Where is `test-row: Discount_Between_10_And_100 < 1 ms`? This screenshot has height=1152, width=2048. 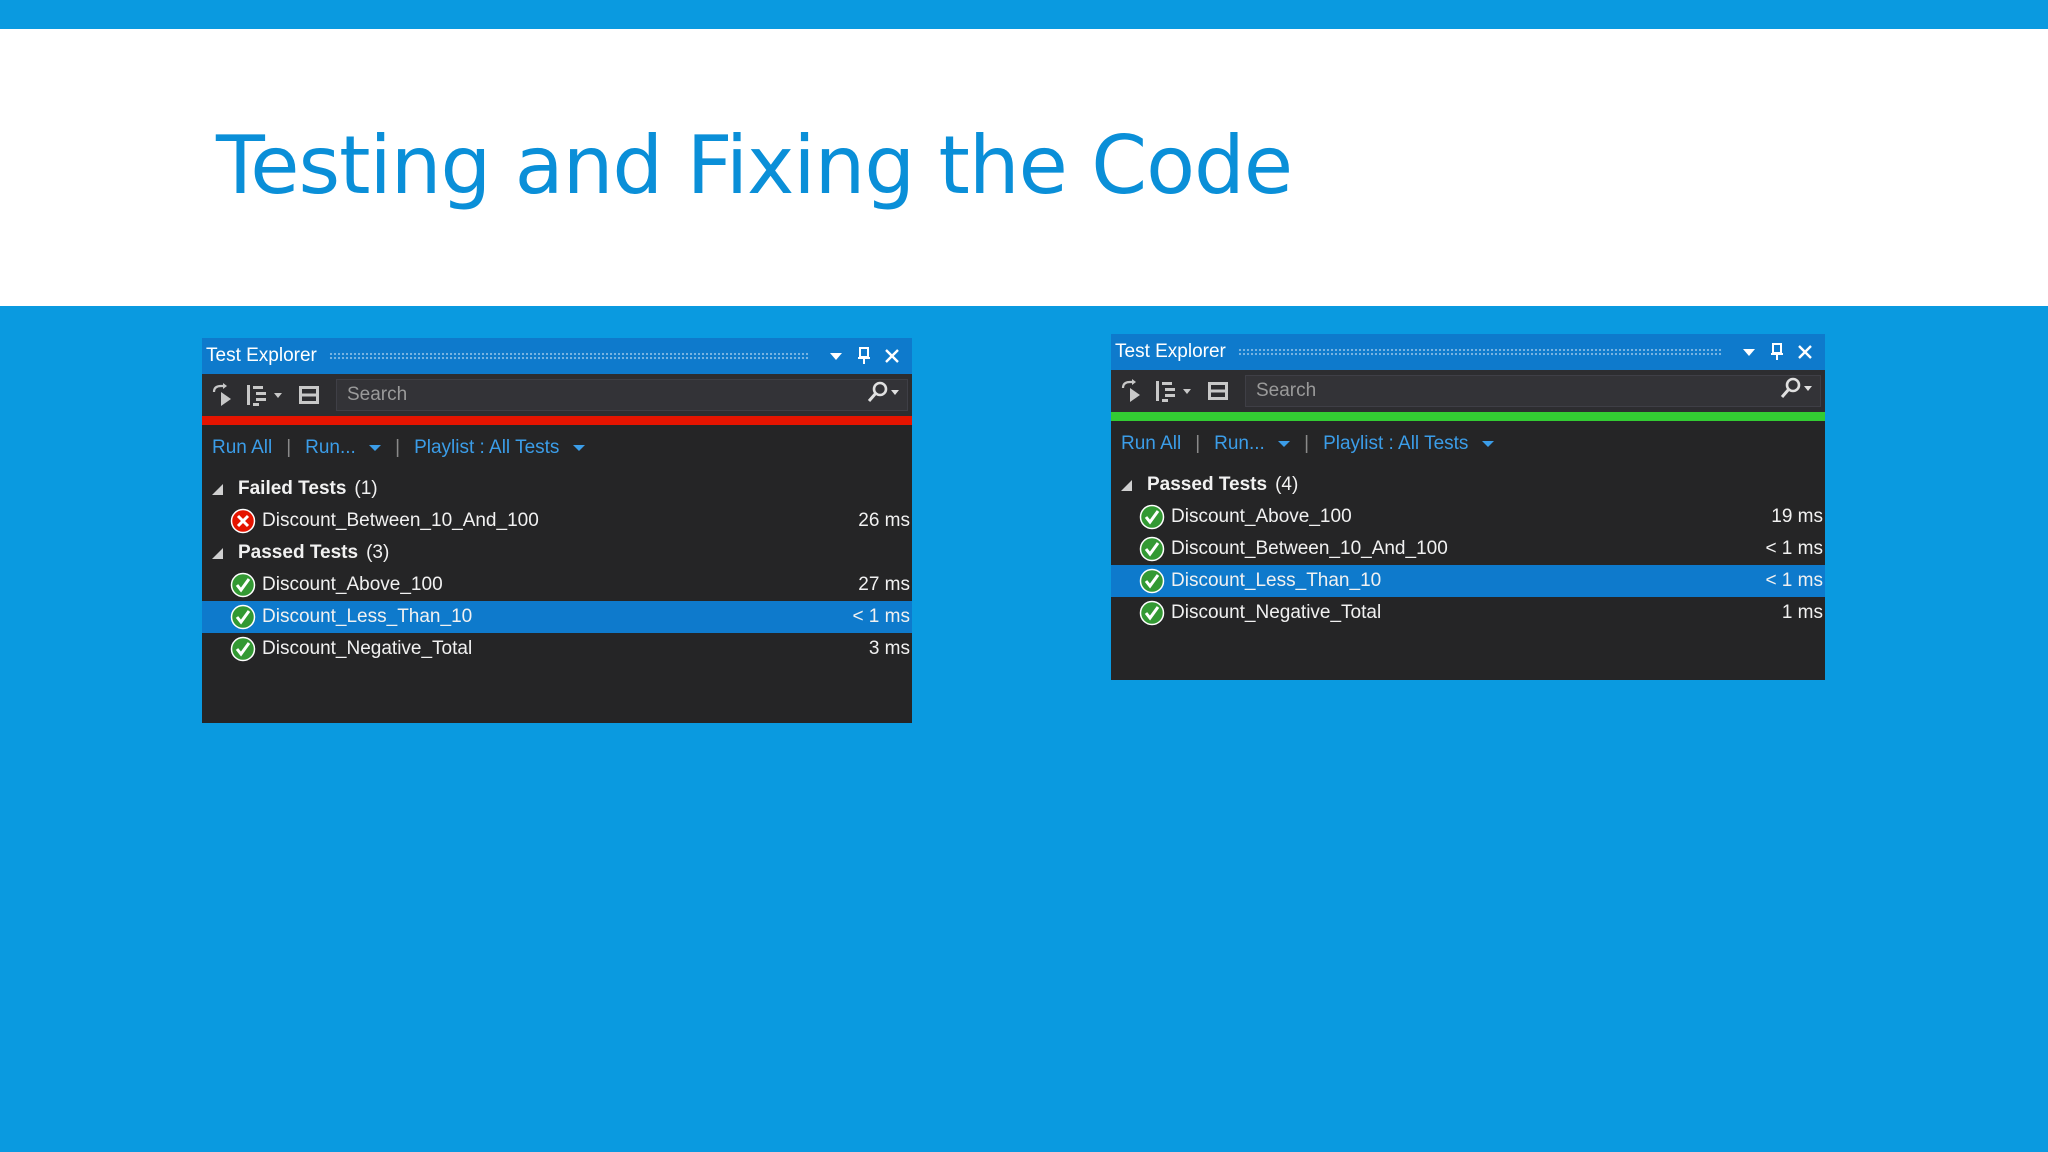
test-row: Discount_Between_10_And_100 < 1 ms is located at coordinates (1468, 549).